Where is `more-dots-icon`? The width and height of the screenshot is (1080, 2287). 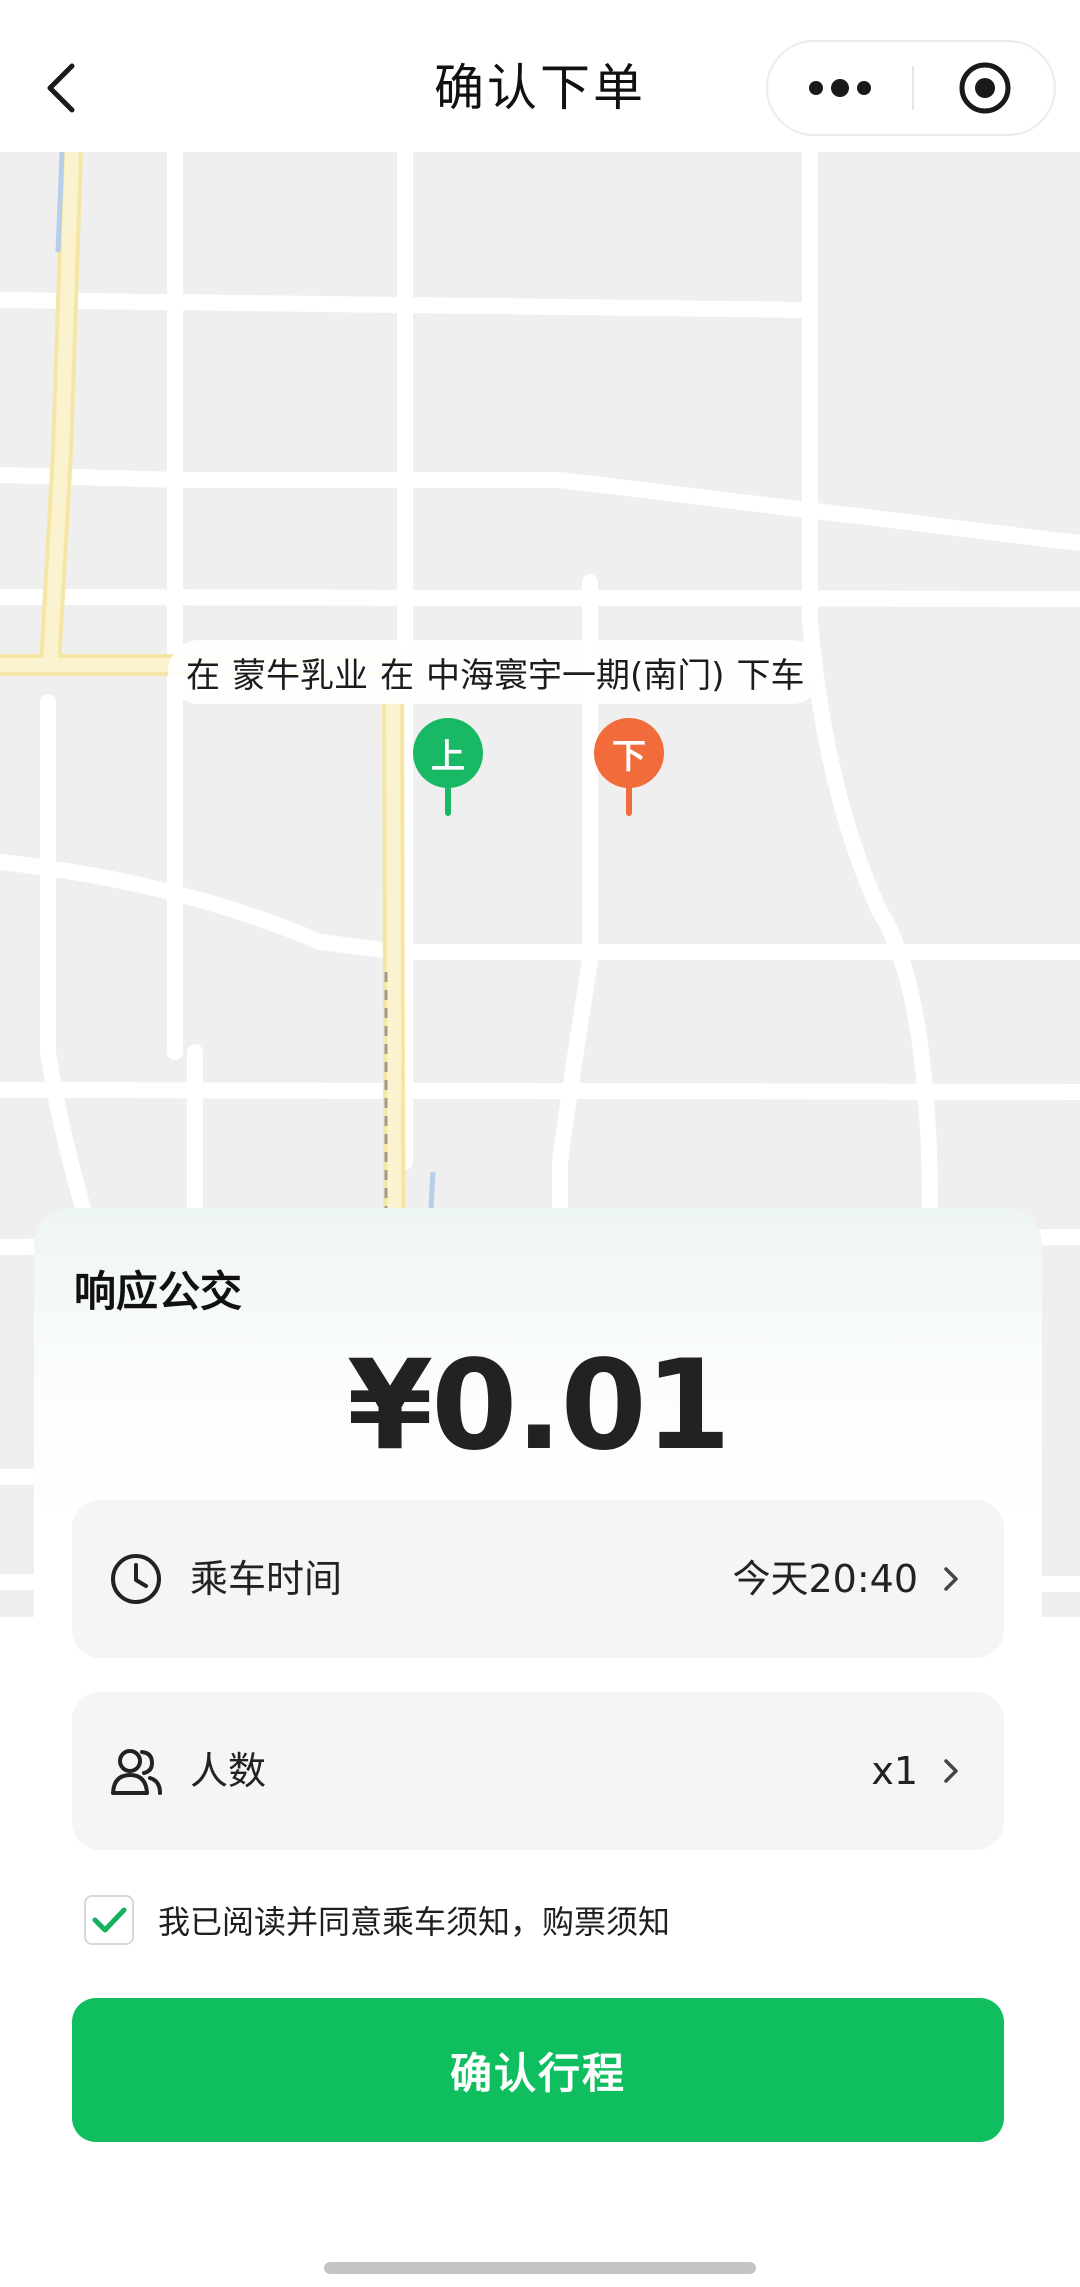
more-dots-icon is located at coordinates (840, 88).